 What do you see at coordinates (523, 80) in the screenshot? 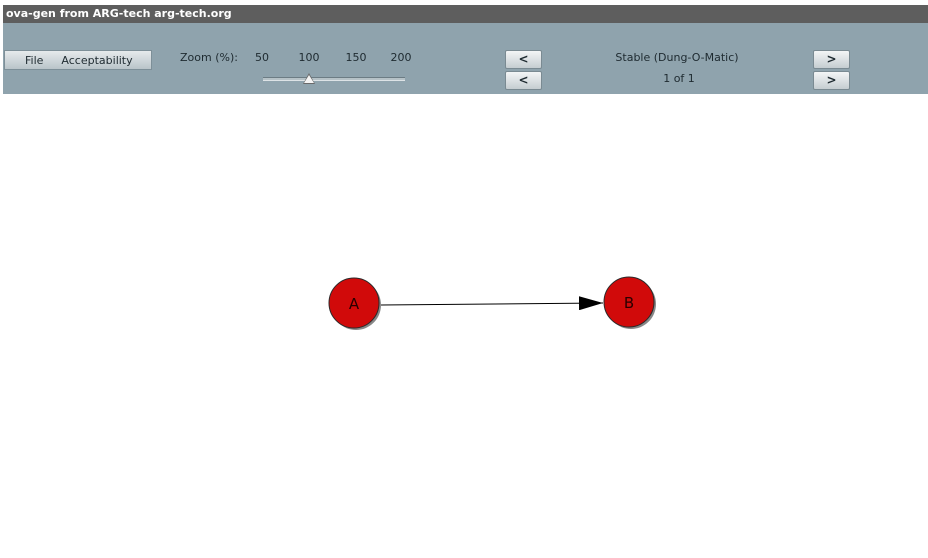
I see `prev-extension-button: <` at bounding box center [523, 80].